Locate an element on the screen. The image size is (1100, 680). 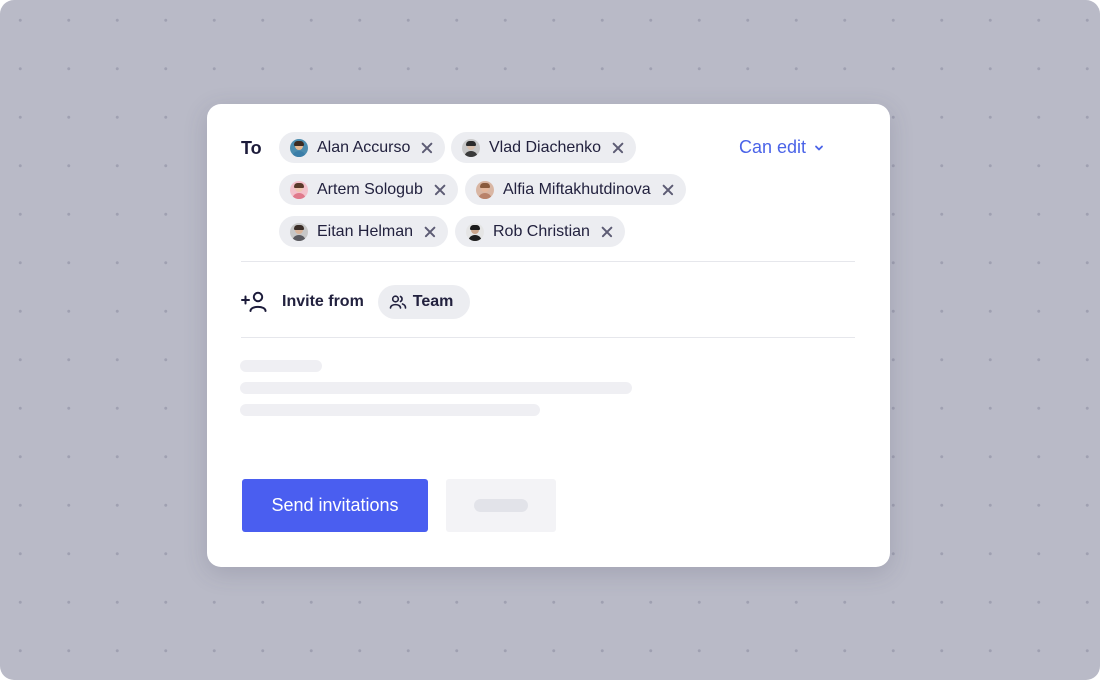
to-label: To is located at coordinates (251, 148).